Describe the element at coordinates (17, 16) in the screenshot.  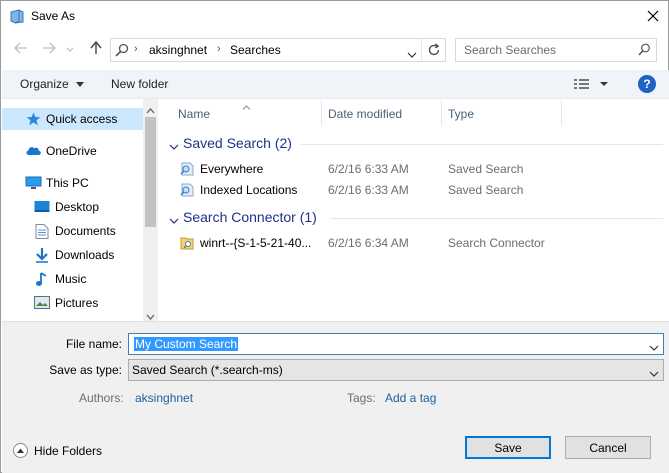
I see `save-as-app-icon` at that location.